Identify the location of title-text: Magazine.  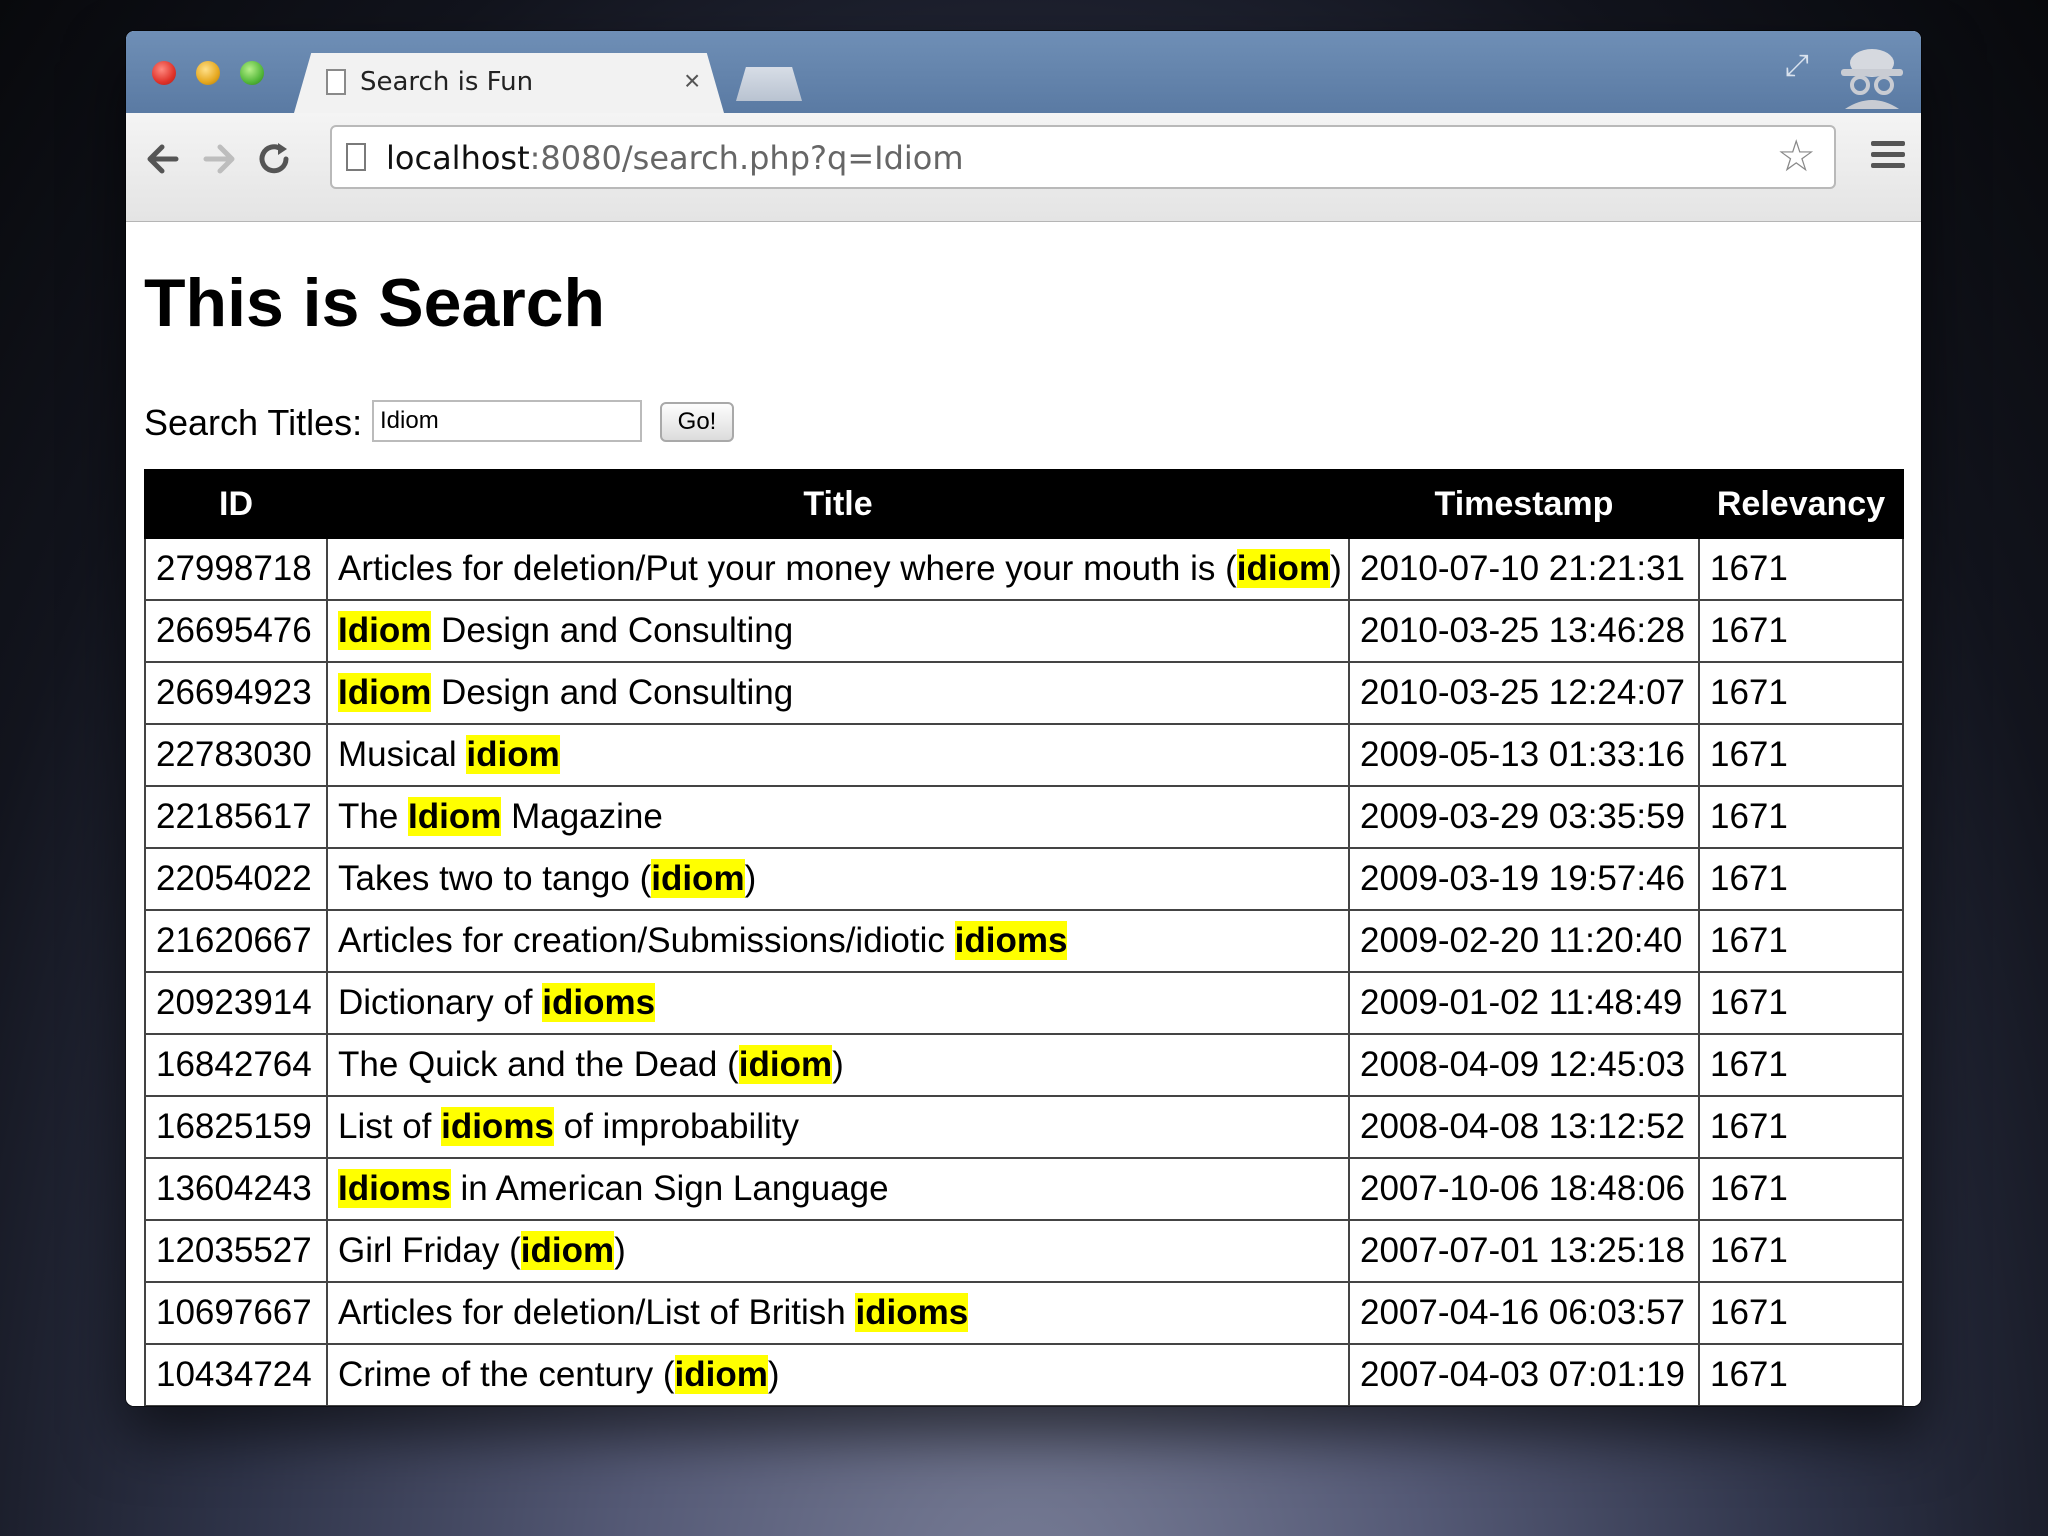
(582, 816).